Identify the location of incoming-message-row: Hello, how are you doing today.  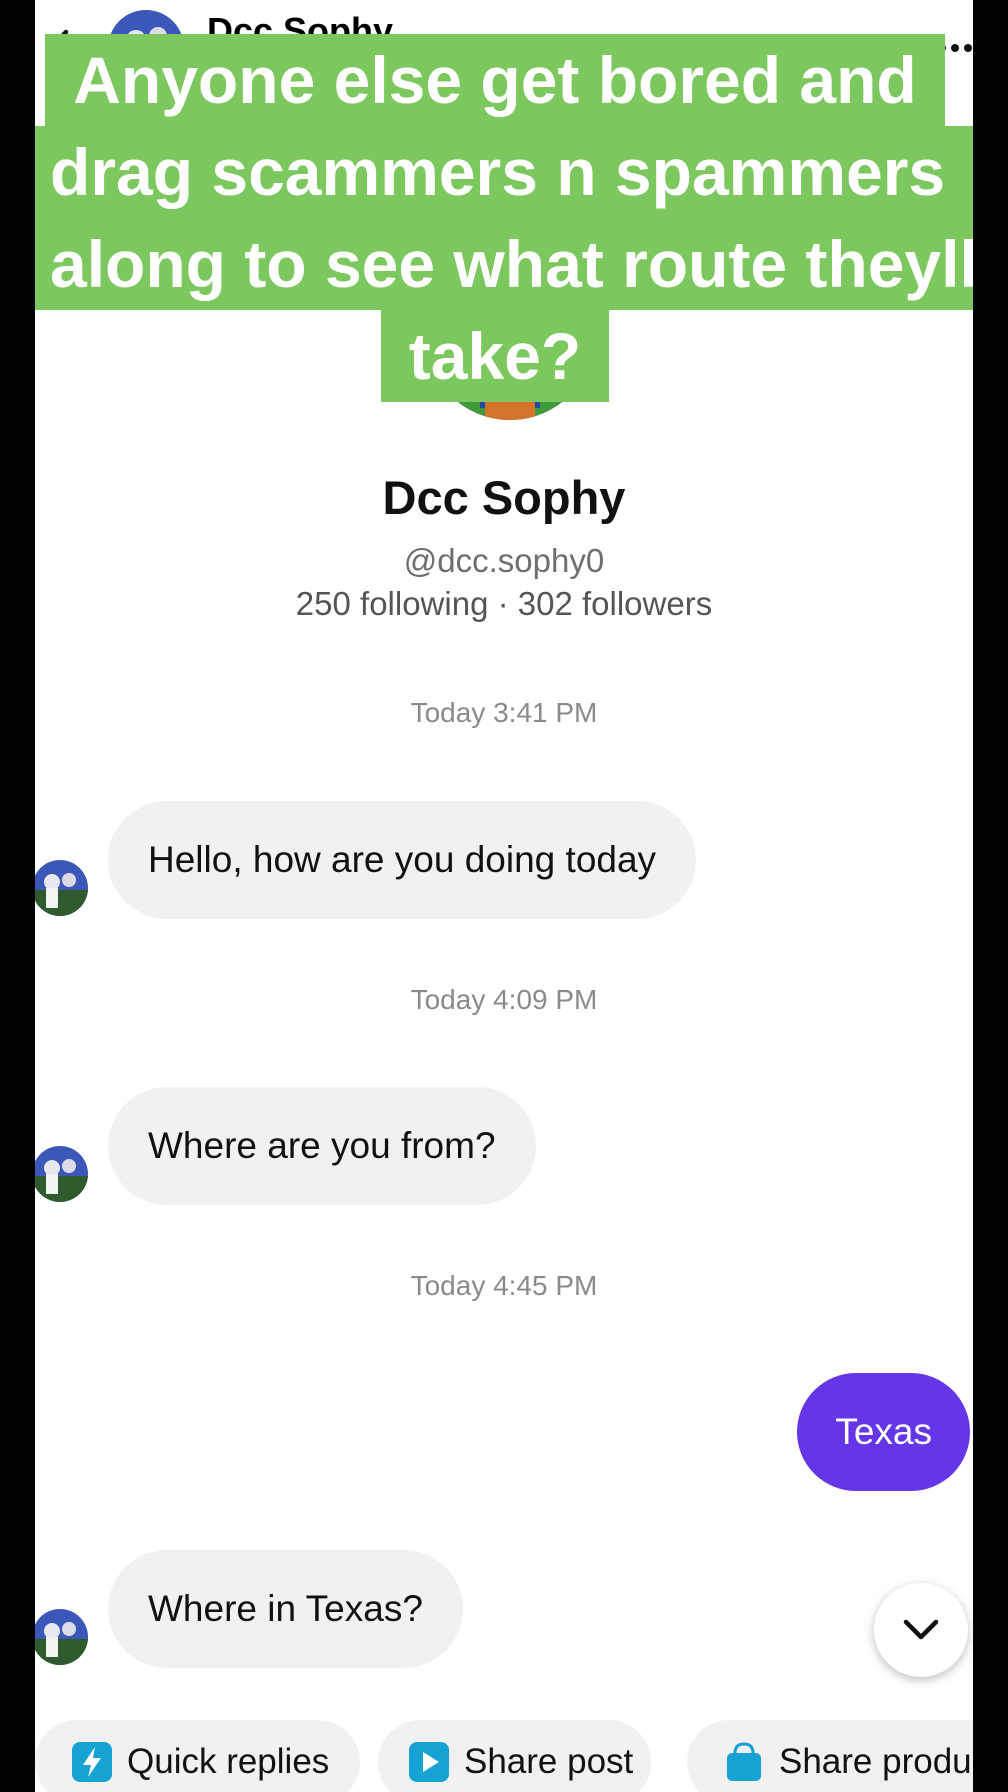
(504, 860).